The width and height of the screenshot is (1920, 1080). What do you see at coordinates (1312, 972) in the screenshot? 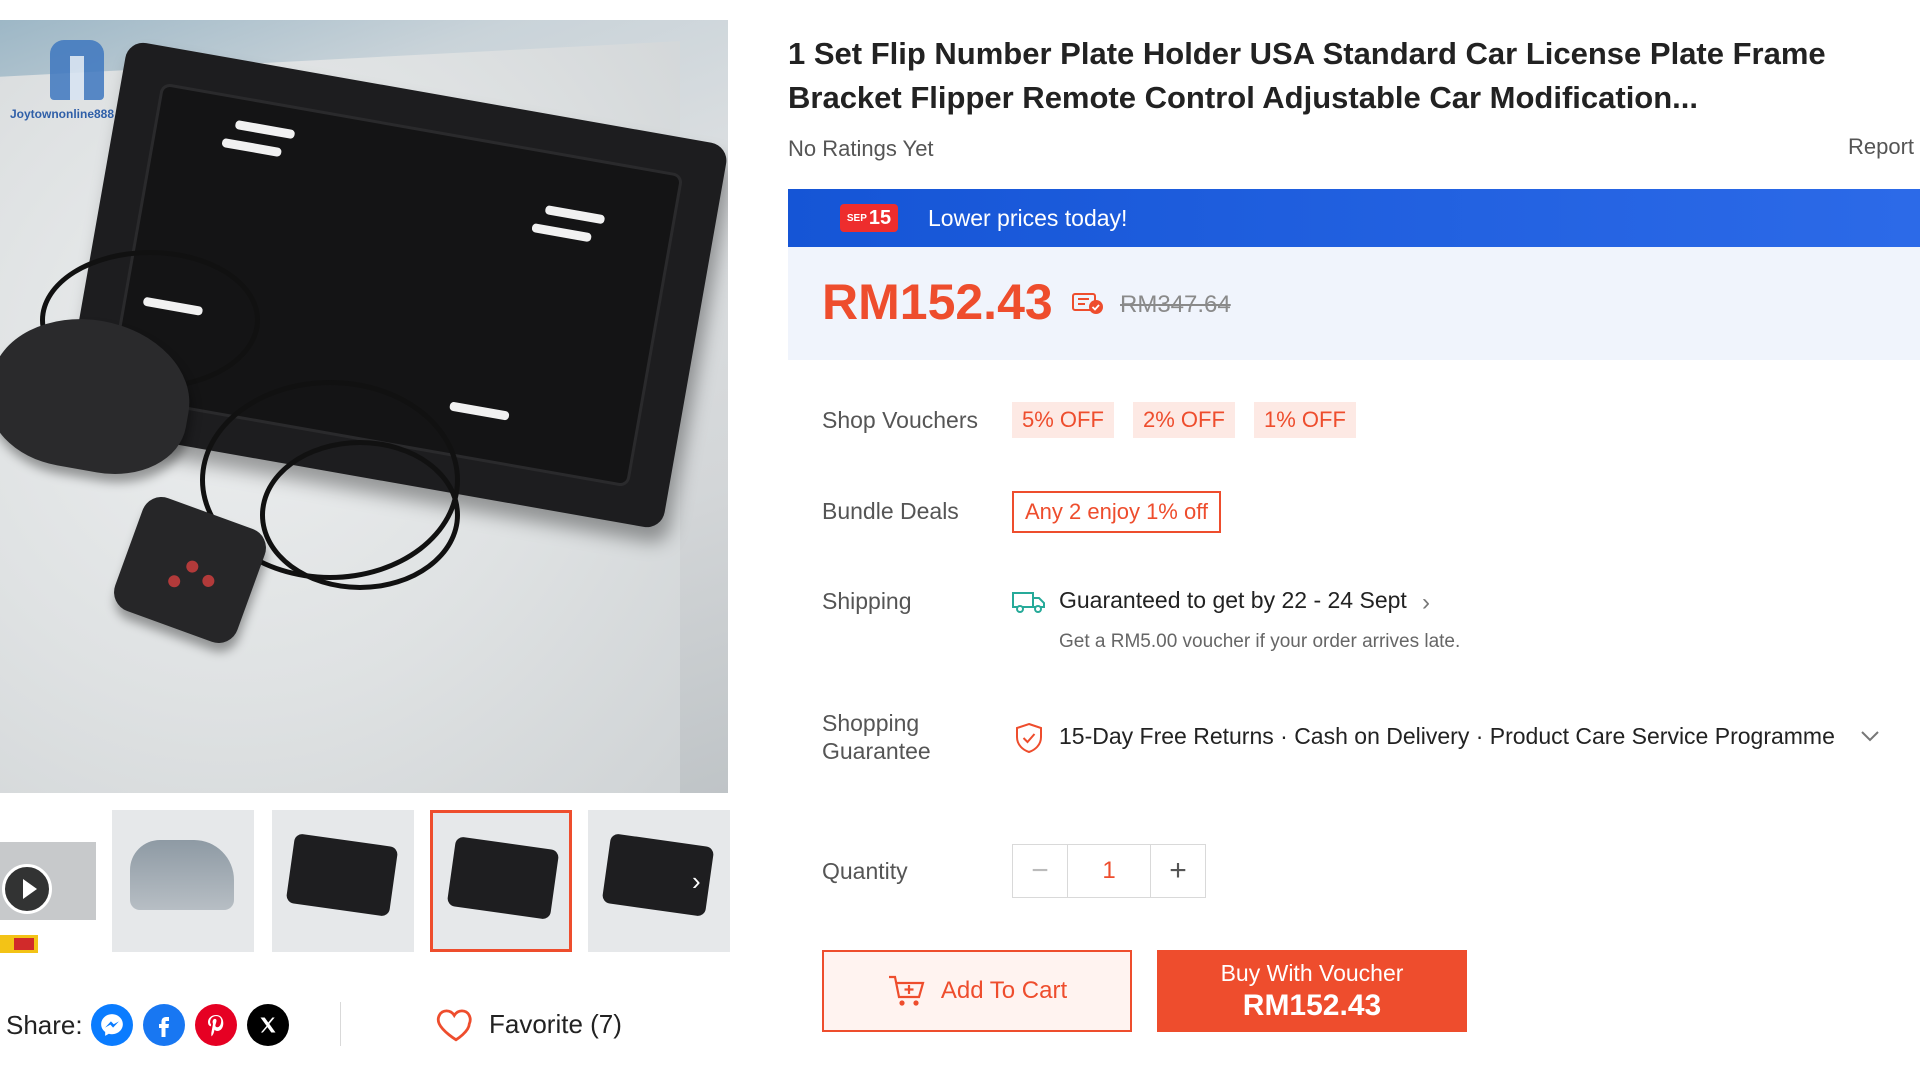
I see `buy-with-voucher-label: Buy With Voucher` at bounding box center [1312, 972].